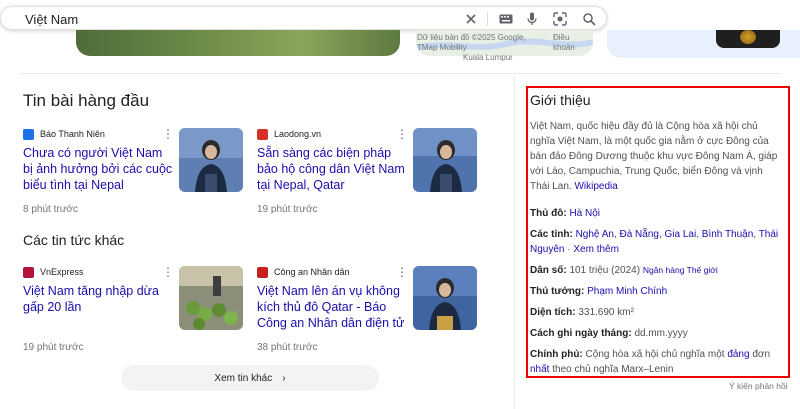  Describe the element at coordinates (560, 100) in the screenshot. I see `intro-title: Giới thiệu` at that location.